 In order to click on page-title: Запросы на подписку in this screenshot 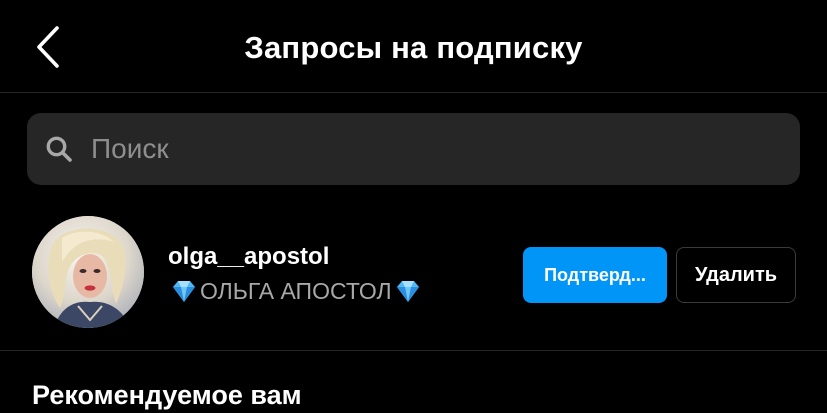, I will do `click(413, 47)`.